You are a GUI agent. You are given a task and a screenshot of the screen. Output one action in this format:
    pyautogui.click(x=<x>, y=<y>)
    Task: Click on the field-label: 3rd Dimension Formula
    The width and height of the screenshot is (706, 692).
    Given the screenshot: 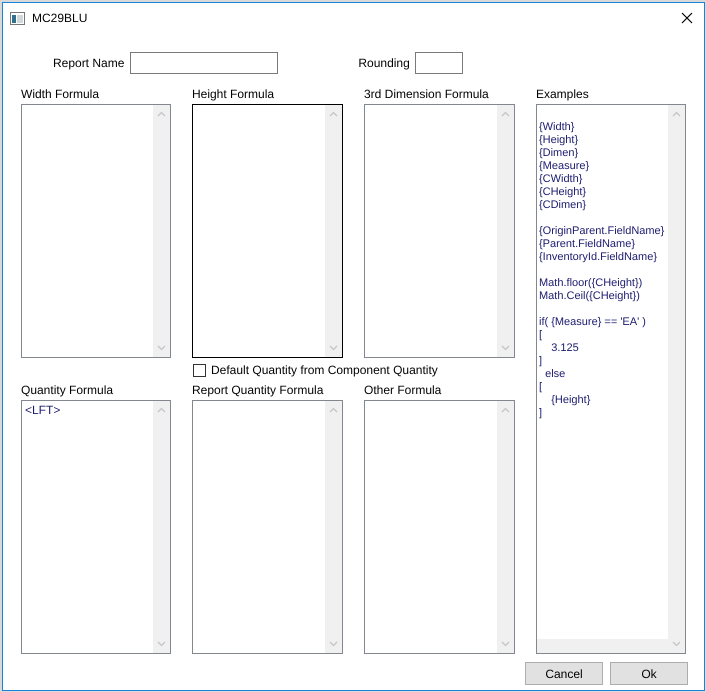 What is the action you would take?
    pyautogui.click(x=427, y=94)
    